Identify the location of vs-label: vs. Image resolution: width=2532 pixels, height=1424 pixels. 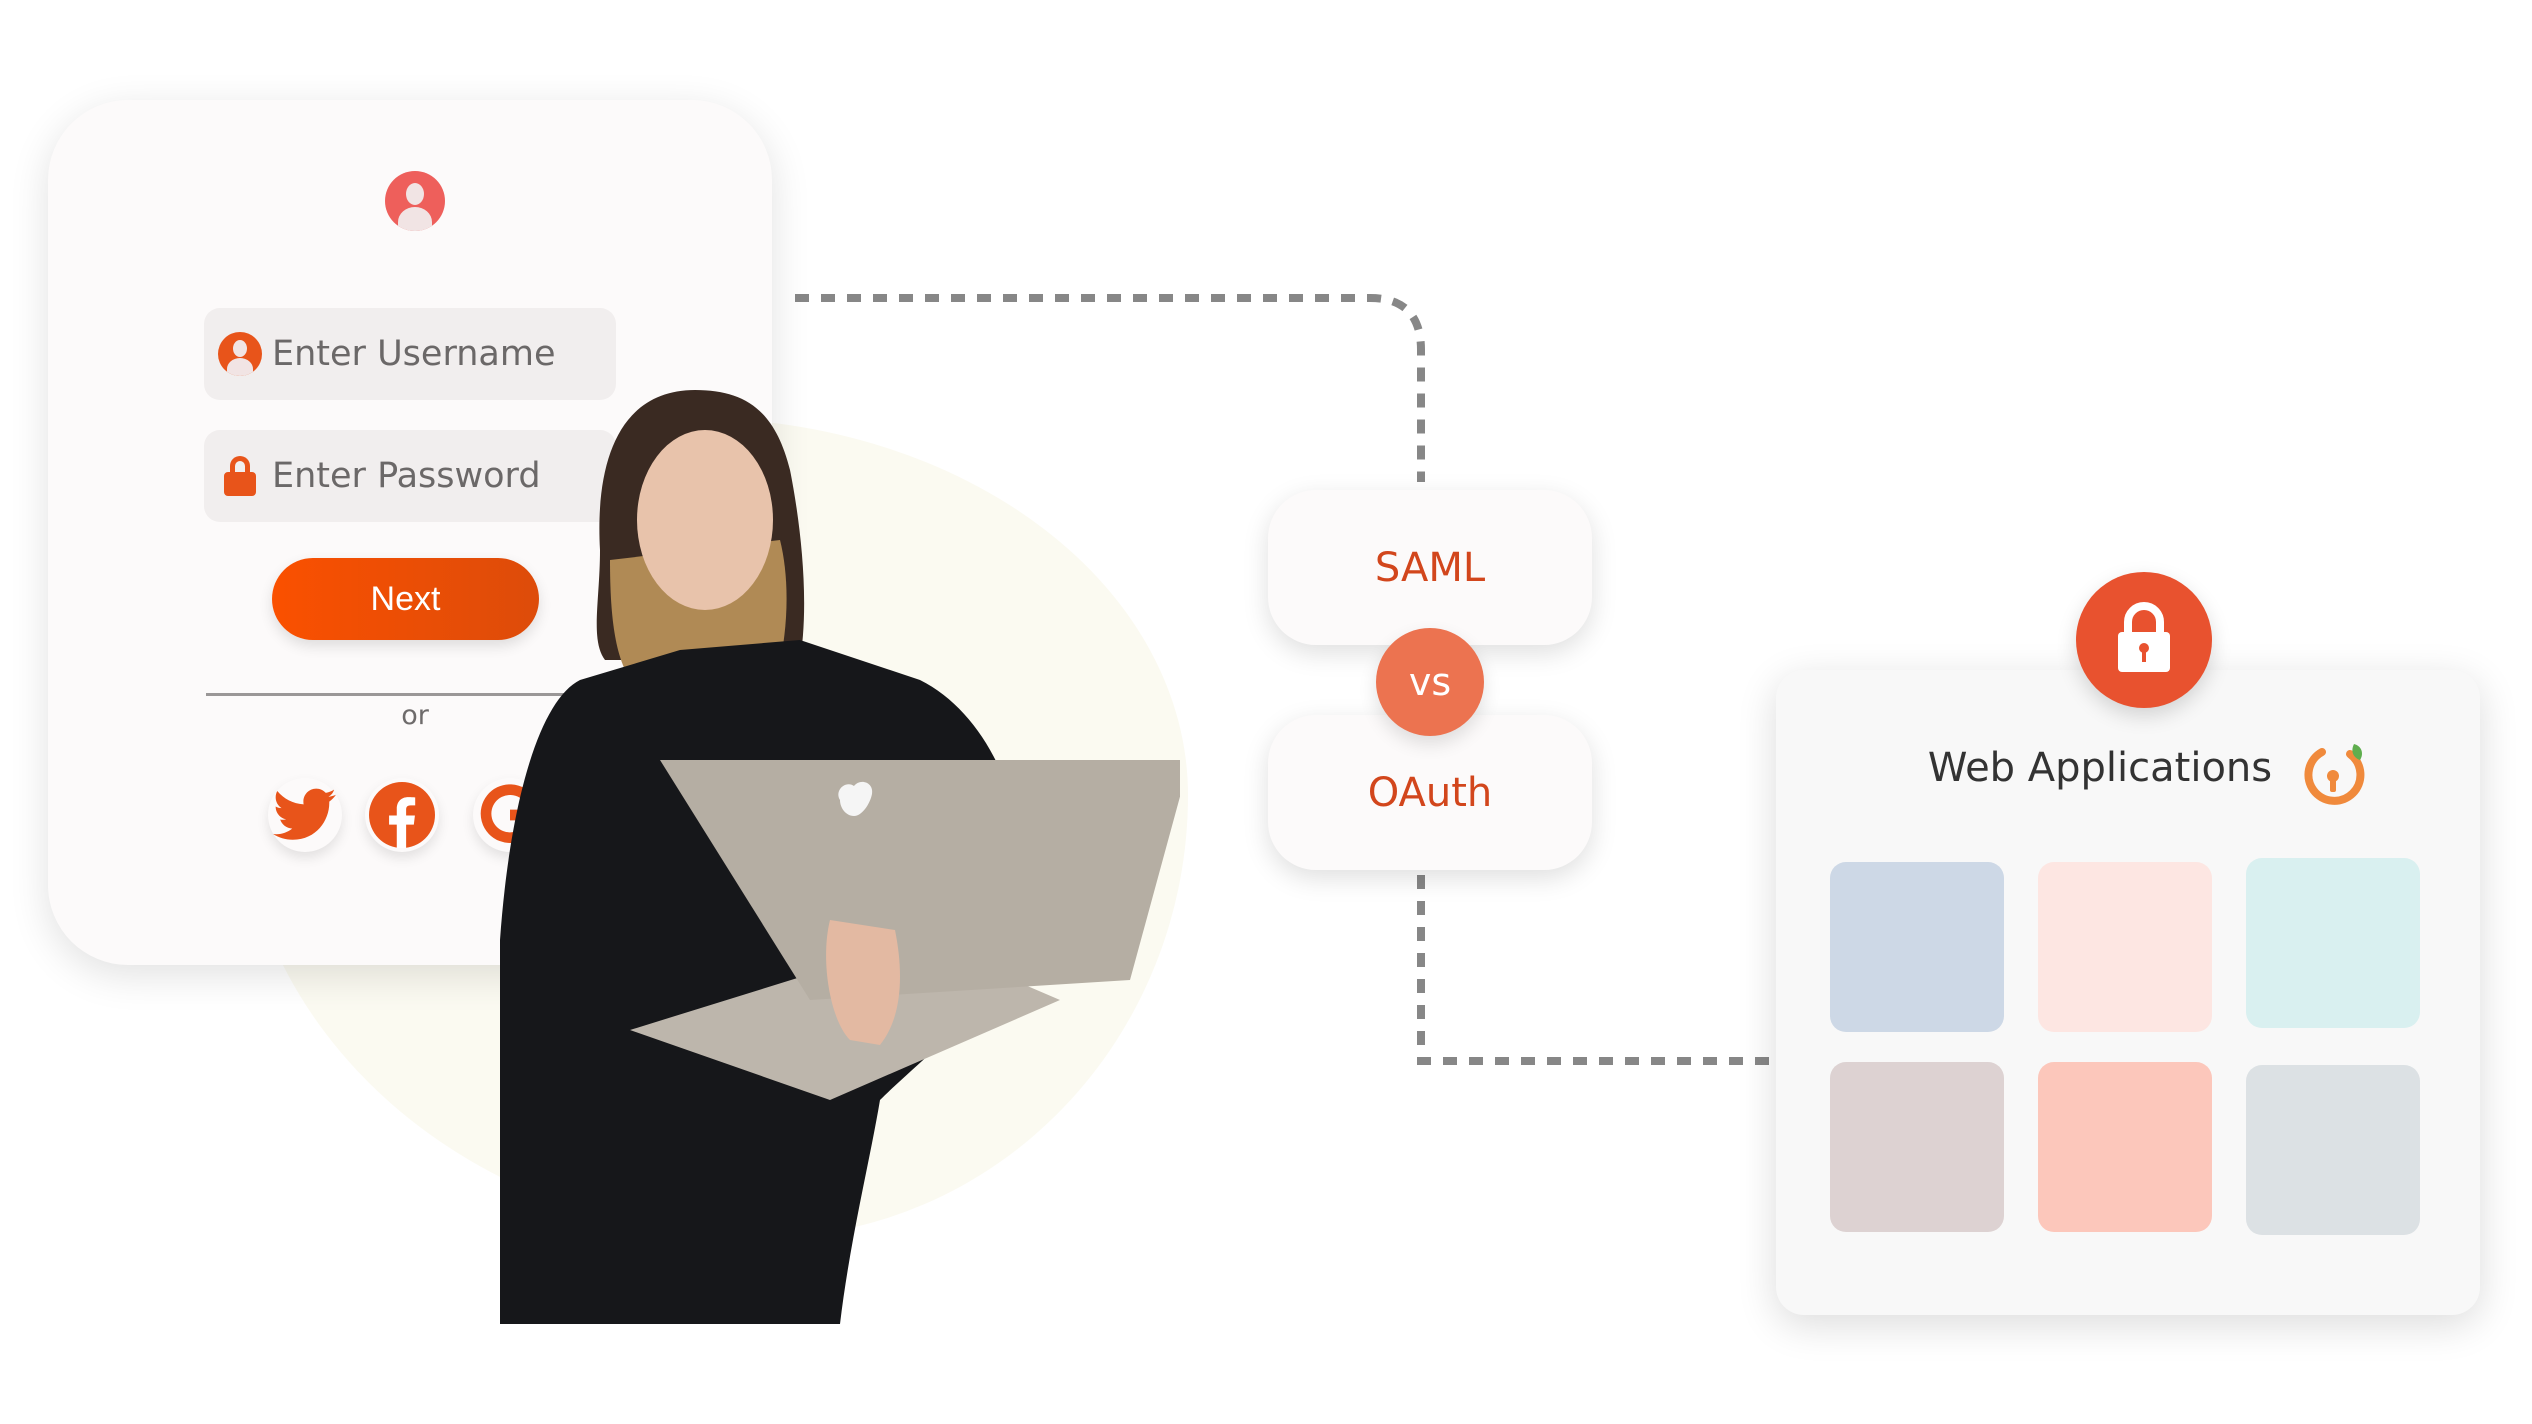
(1430, 682).